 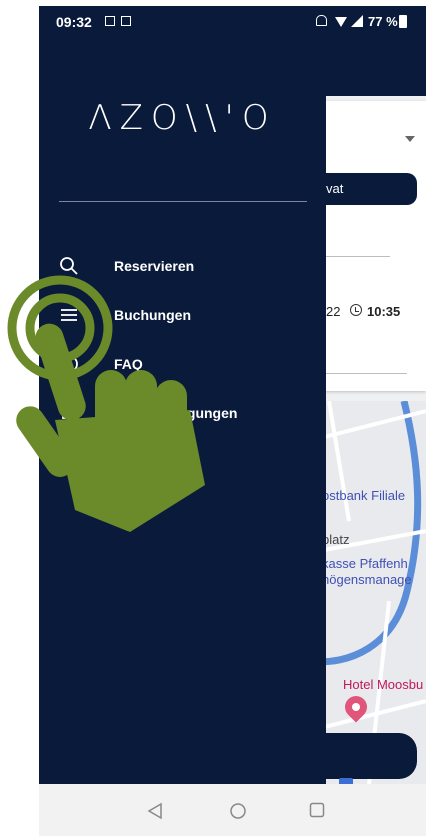 I want to click on map-label: ostbank Filiale, so click(x=364, y=495).